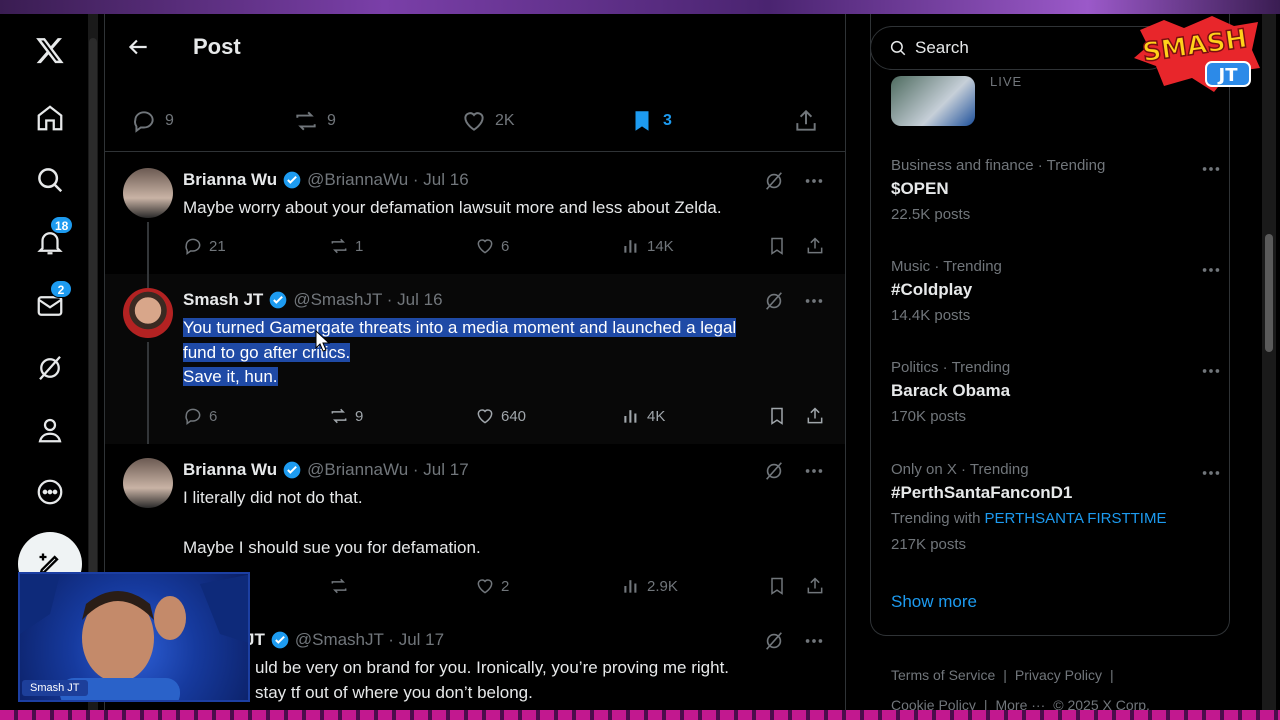  Describe the element at coordinates (1020, 48) in the screenshot. I see `search-input: Search` at that location.